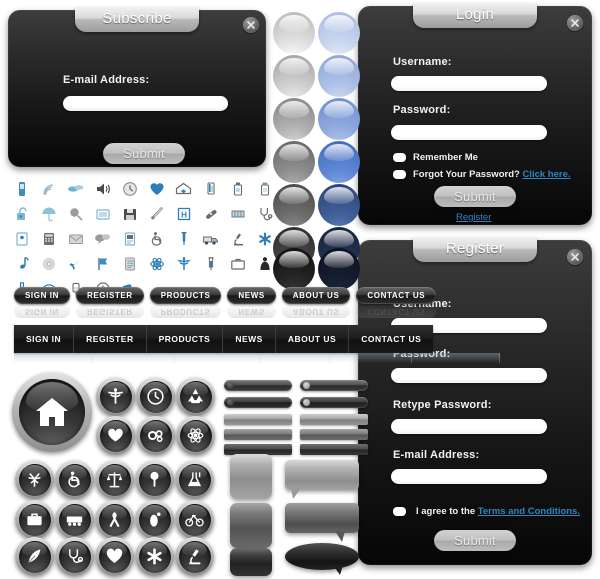 The height and width of the screenshot is (579, 600). What do you see at coordinates (194, 519) in the screenshot?
I see `round-button-bicycle` at bounding box center [194, 519].